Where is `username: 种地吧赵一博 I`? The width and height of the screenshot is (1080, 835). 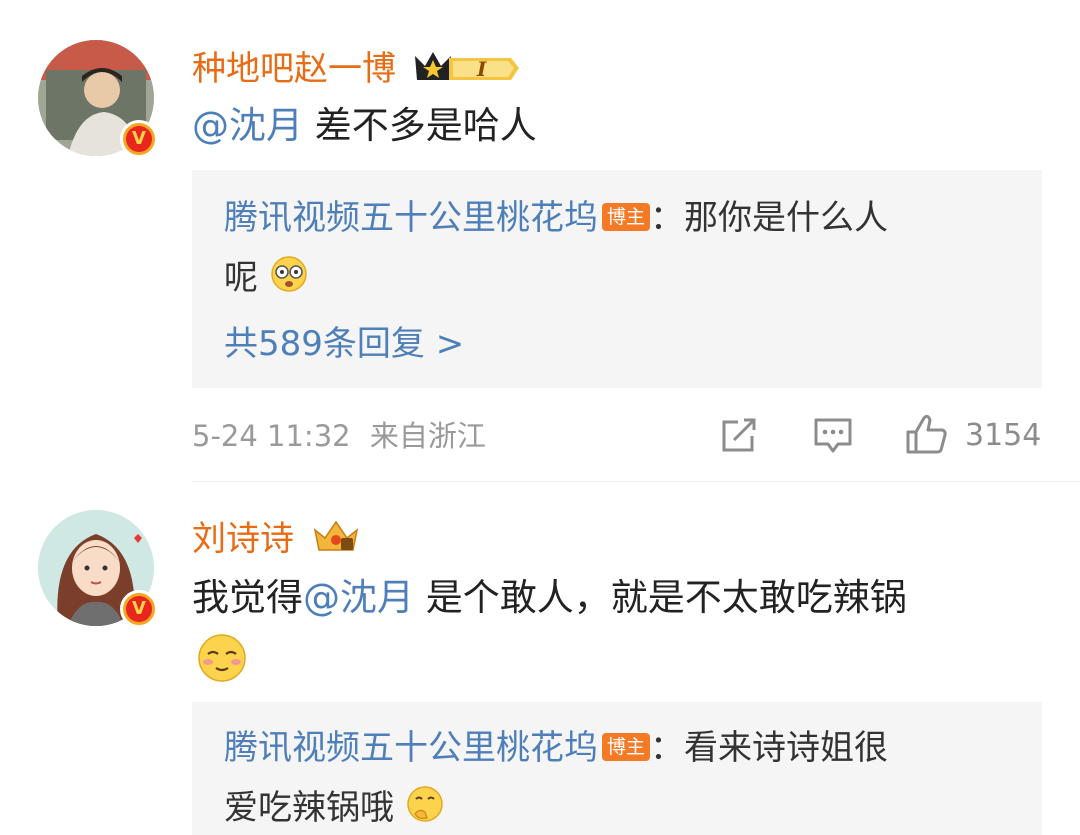 username: 种地吧赵一博 I is located at coordinates (356, 70).